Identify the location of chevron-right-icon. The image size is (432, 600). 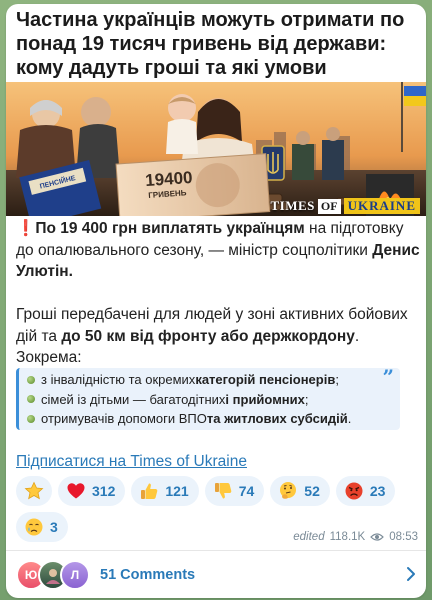
(411, 574).